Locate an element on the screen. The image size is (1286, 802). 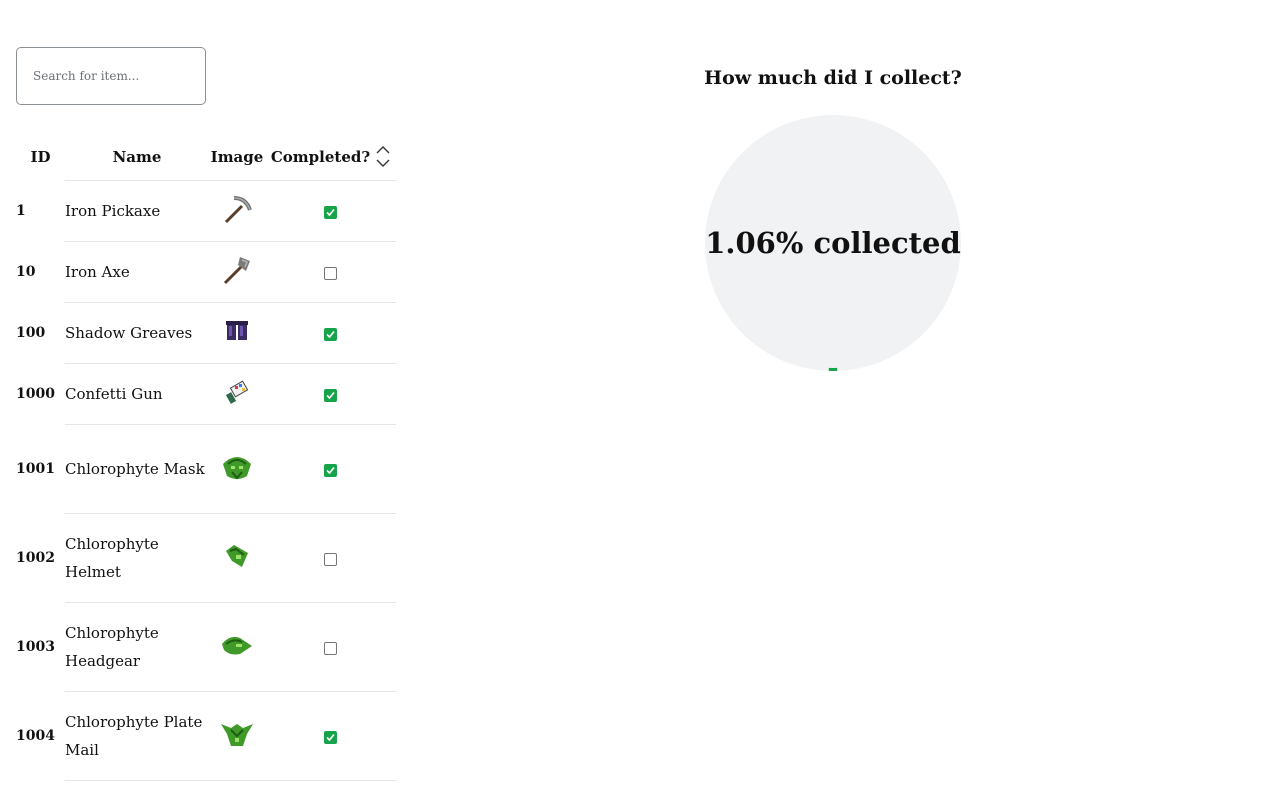
completed-header-wrap: Completed? is located at coordinates (330, 156).